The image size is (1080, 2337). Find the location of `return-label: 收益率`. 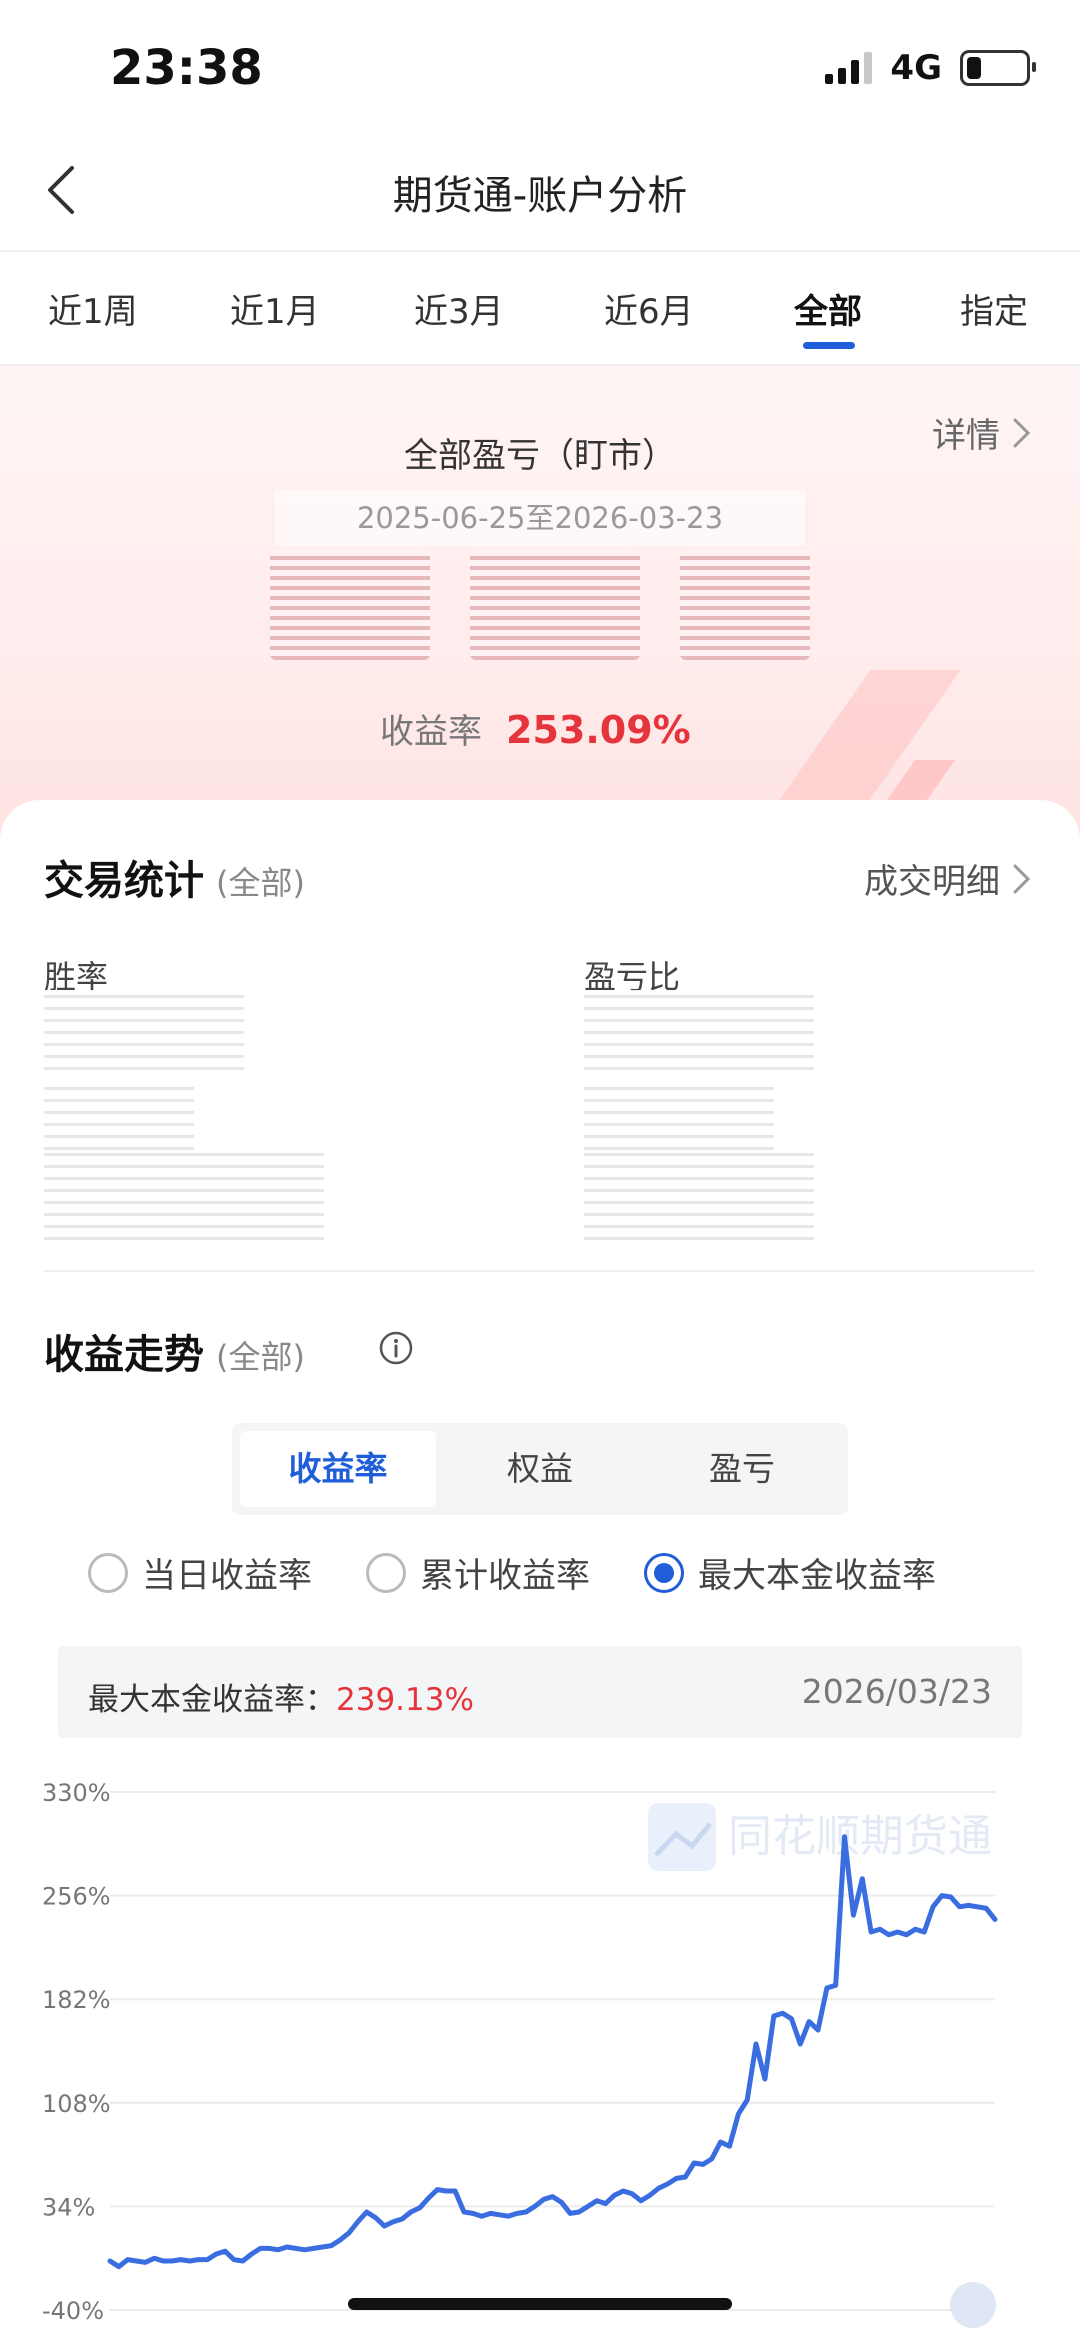

return-label: 收益率 is located at coordinates (431, 732).